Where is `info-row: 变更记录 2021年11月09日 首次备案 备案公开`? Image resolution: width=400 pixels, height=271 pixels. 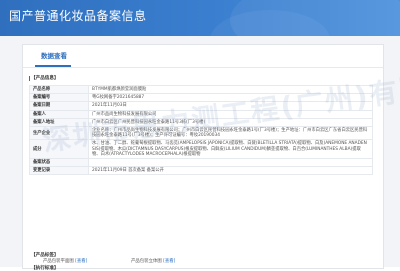
info-row: 变更记录 2021年11月09日 首次备案 备案公开 is located at coordinates (201, 171).